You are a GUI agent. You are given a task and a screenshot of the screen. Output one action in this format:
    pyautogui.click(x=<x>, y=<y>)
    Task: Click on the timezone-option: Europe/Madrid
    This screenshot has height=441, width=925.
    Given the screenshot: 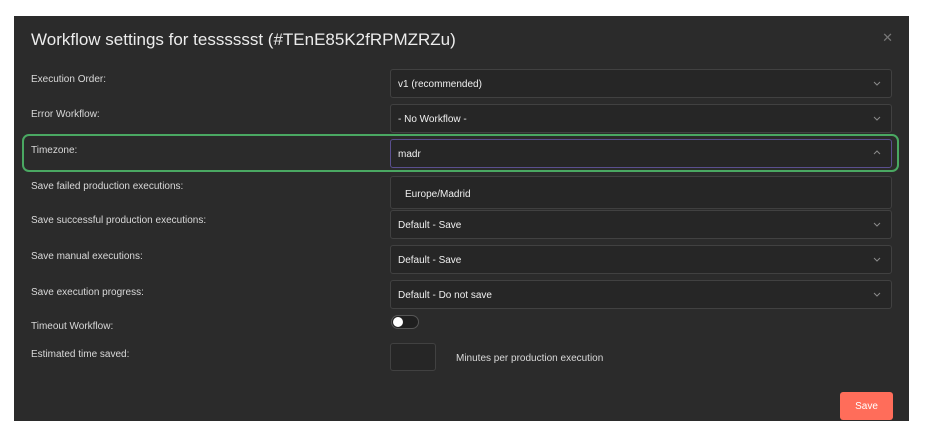 What is the action you would take?
    pyautogui.click(x=438, y=194)
    